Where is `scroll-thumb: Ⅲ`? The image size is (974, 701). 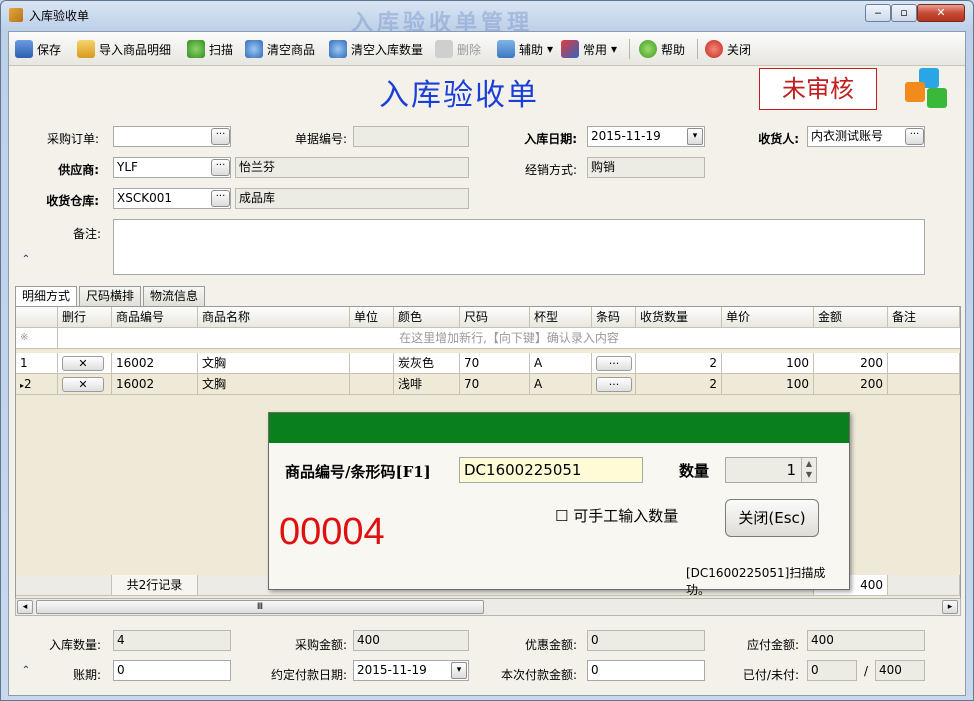
scroll-thumb: Ⅲ is located at coordinates (260, 607).